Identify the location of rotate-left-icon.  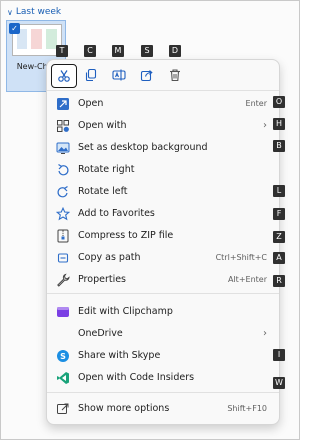
(62, 192).